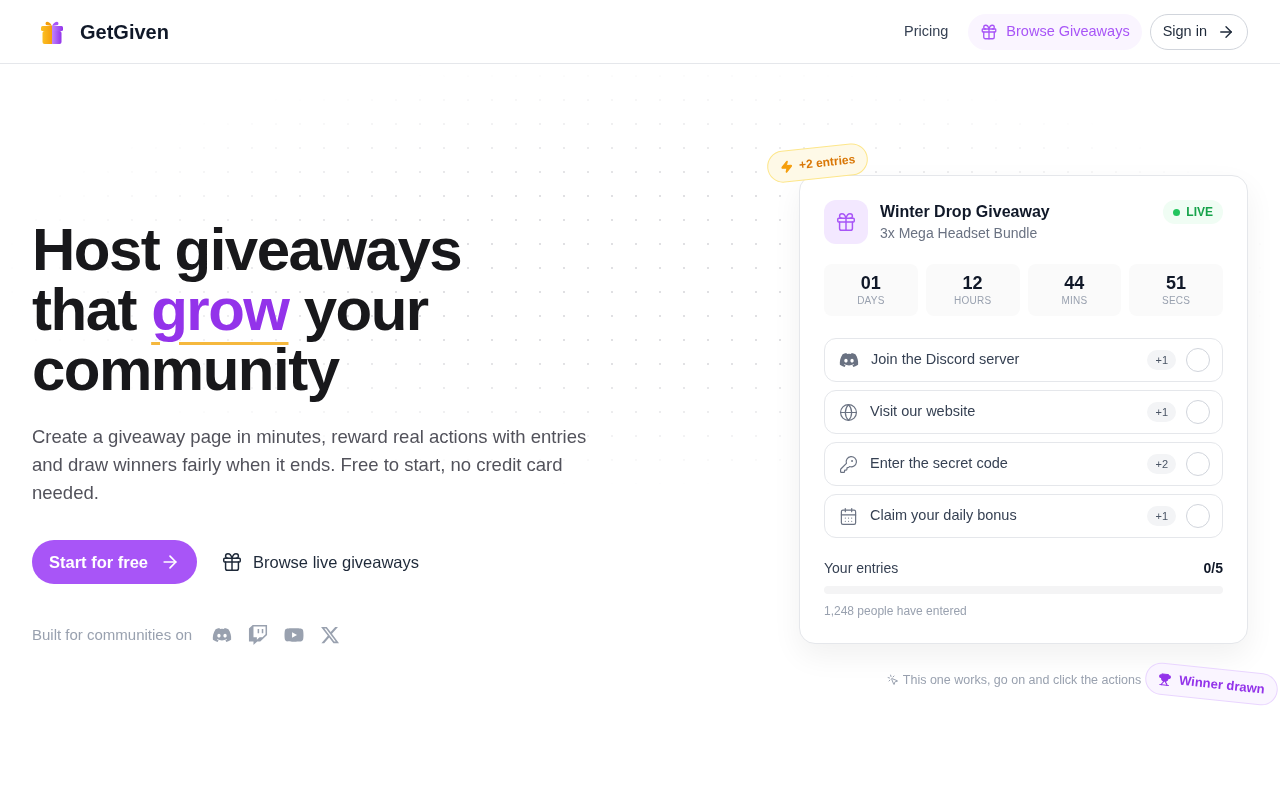  What do you see at coordinates (972, 283) in the screenshot?
I see `countdown-value: 12` at bounding box center [972, 283].